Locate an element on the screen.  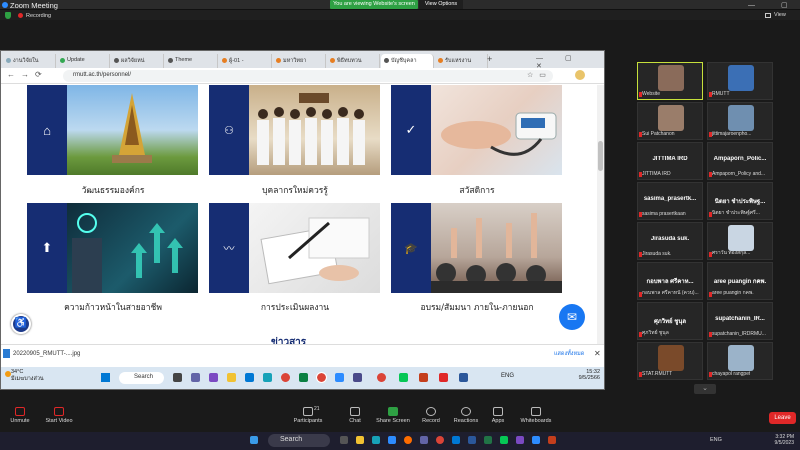
taskbar-clock: 3:32 PM 9/5/2023 is located at coordinates (776, 440).